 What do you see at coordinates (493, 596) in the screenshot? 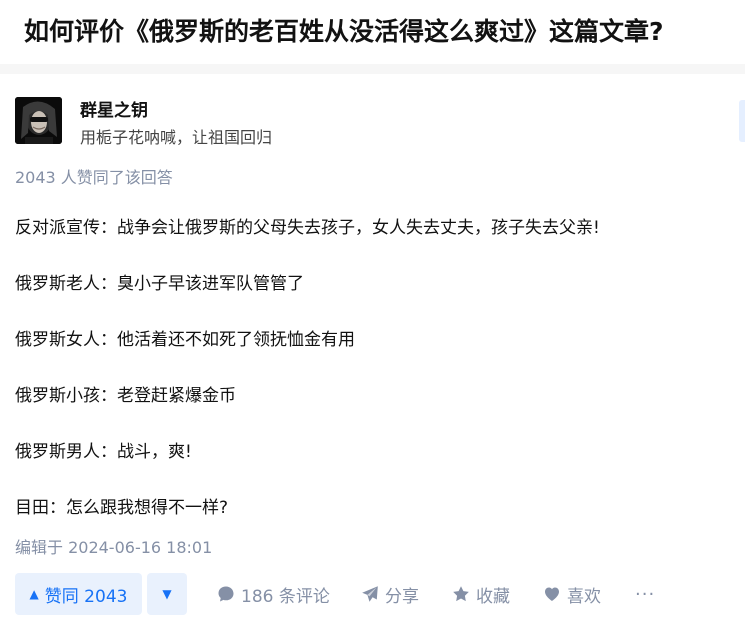
I see `collect-label: 收藏` at bounding box center [493, 596].